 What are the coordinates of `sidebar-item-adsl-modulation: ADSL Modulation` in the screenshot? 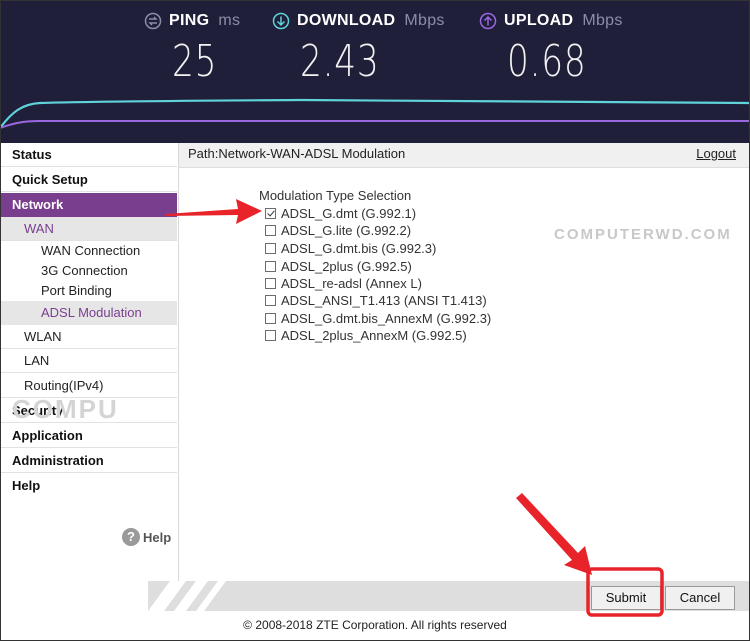 It's located at (88, 313).